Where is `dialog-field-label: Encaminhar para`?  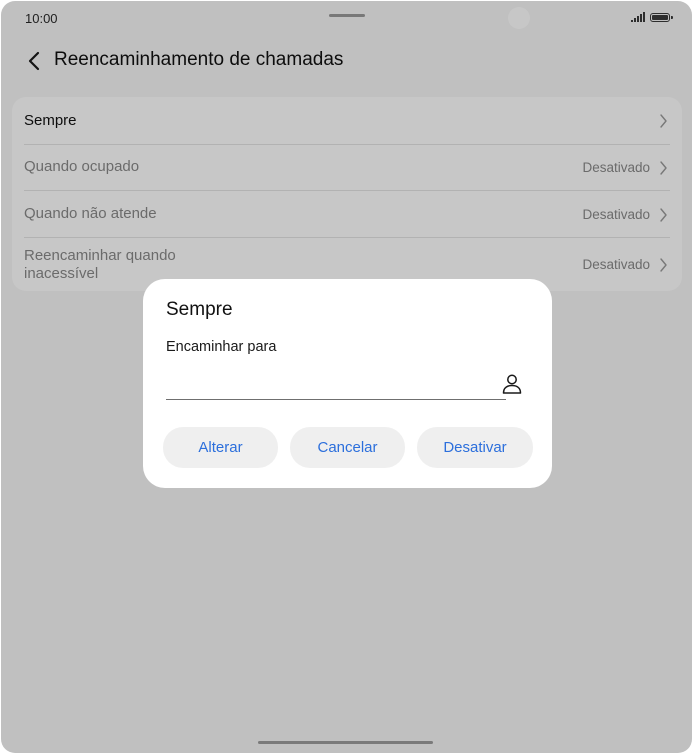
dialog-field-label: Encaminhar para is located at coordinates (221, 347).